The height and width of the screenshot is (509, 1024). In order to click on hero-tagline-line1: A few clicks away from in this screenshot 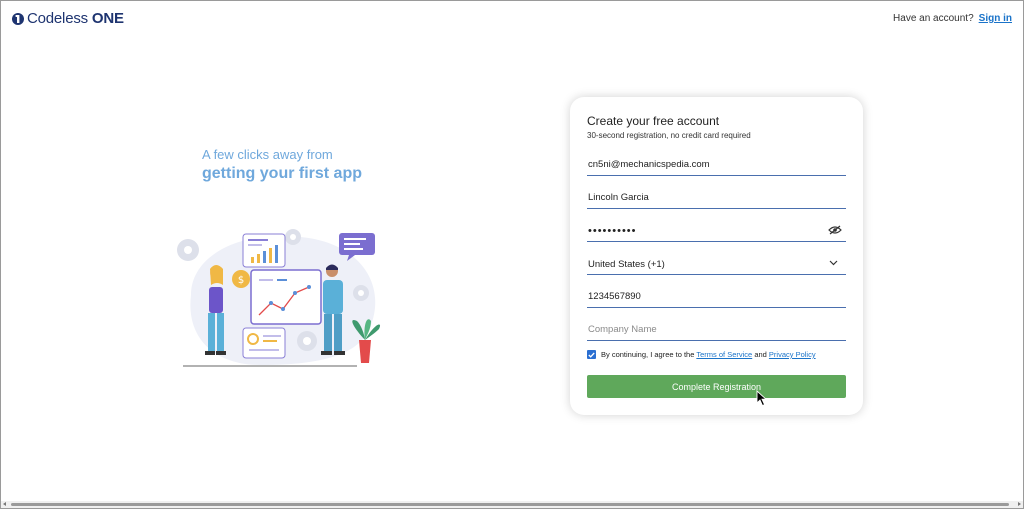, I will do `click(267, 154)`.